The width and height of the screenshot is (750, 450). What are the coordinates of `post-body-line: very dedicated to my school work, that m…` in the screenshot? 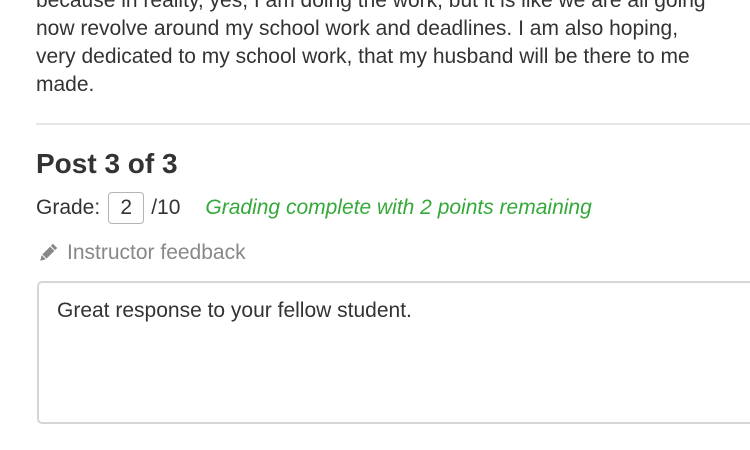 It's located at (363, 56).